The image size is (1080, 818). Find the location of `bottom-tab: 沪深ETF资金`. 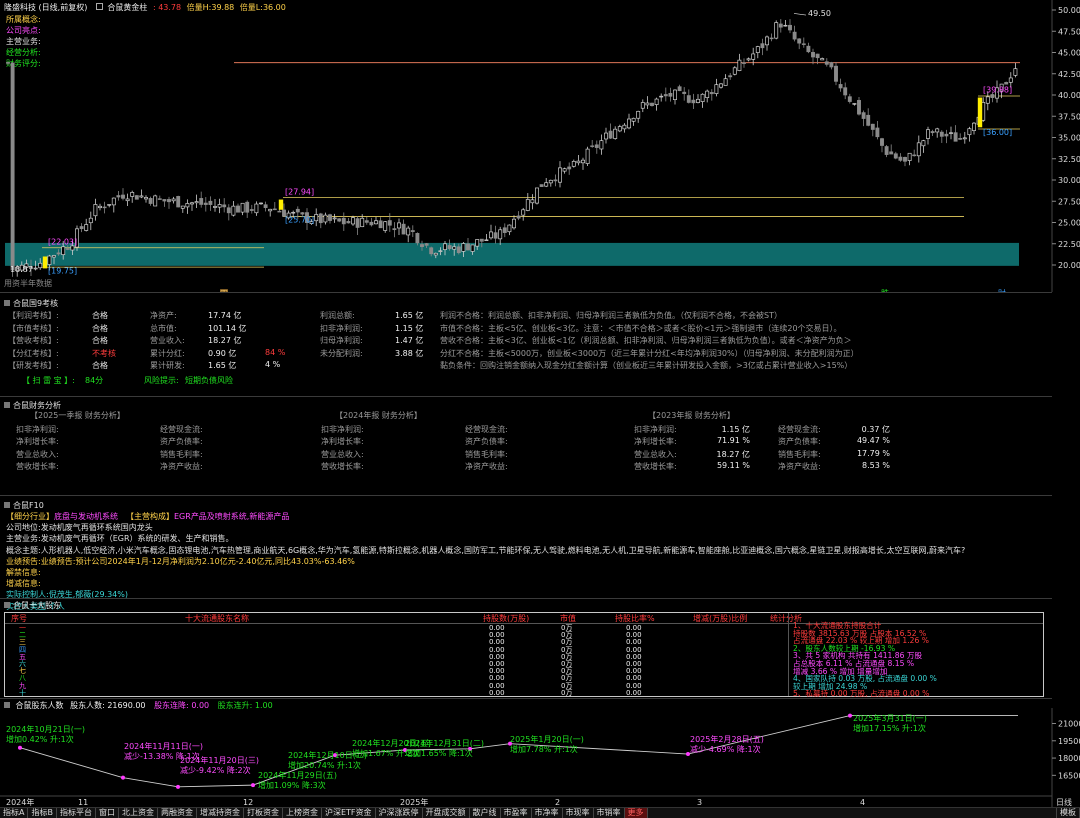

bottom-tab: 沪深ETF资金 is located at coordinates (349, 813).